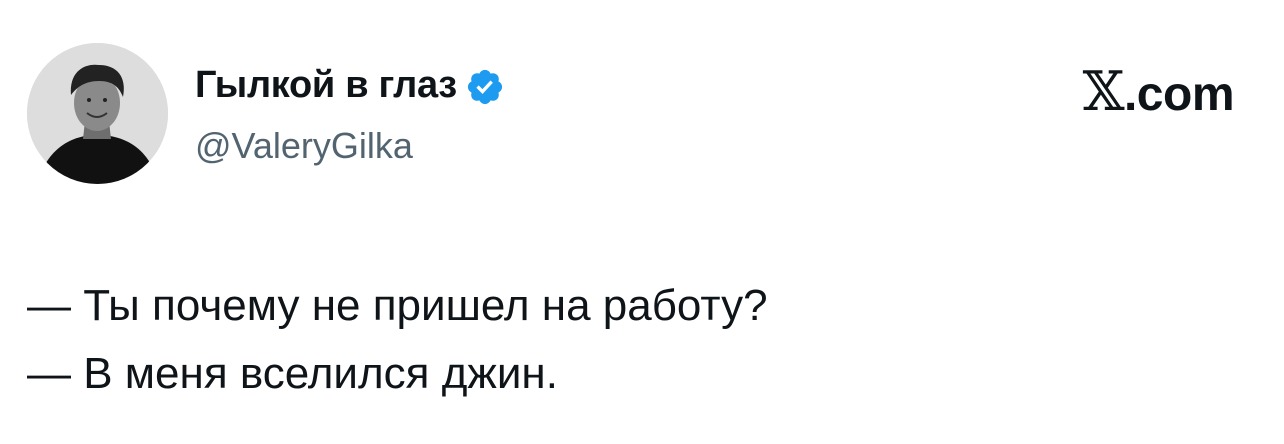 The height and width of the screenshot is (444, 1284). Describe the element at coordinates (397, 305) in the screenshot. I see `tweet-line: — Ты почему не пришел на работу?` at that location.